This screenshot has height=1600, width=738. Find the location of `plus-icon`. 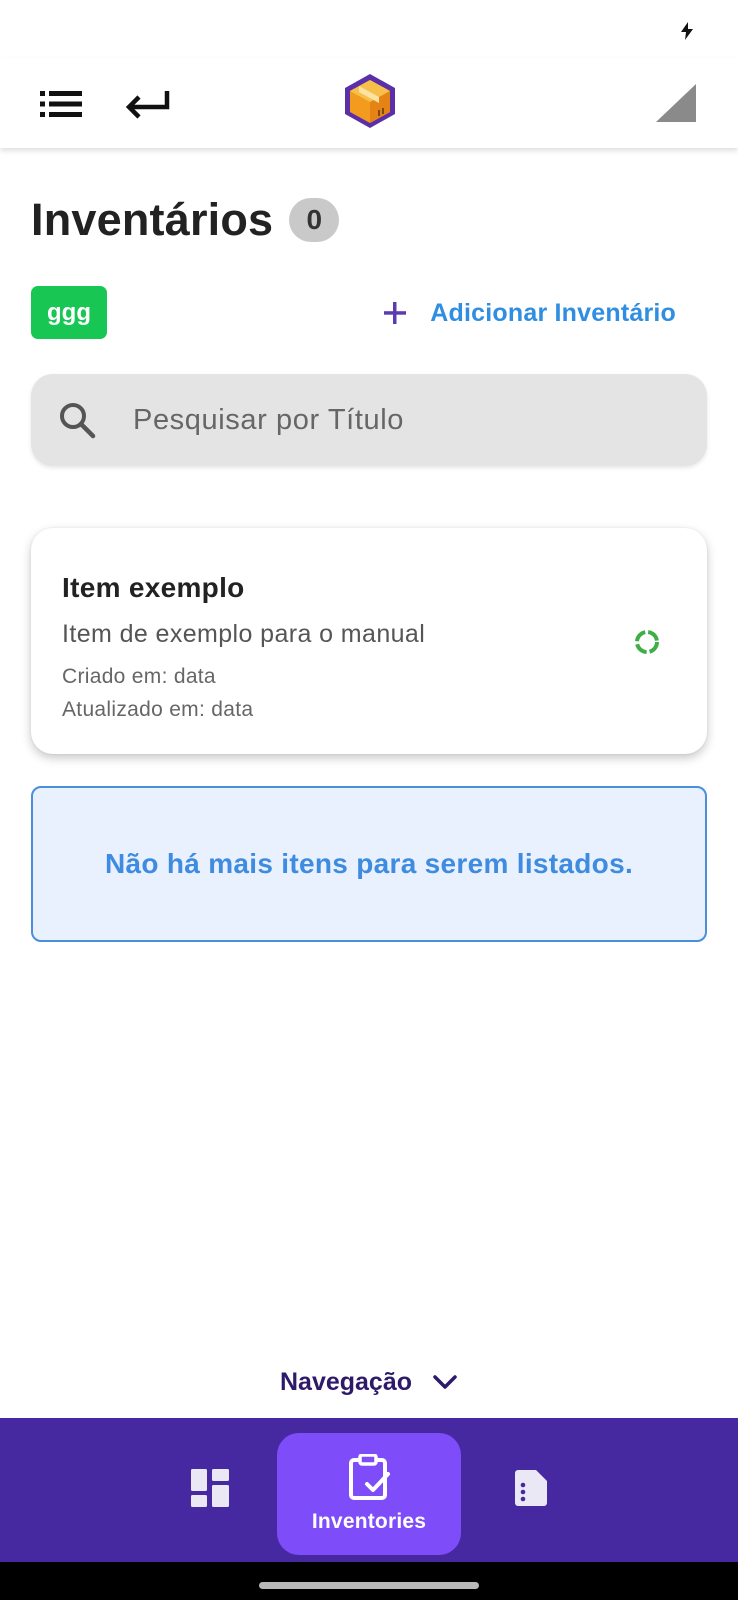

plus-icon is located at coordinates (395, 313).